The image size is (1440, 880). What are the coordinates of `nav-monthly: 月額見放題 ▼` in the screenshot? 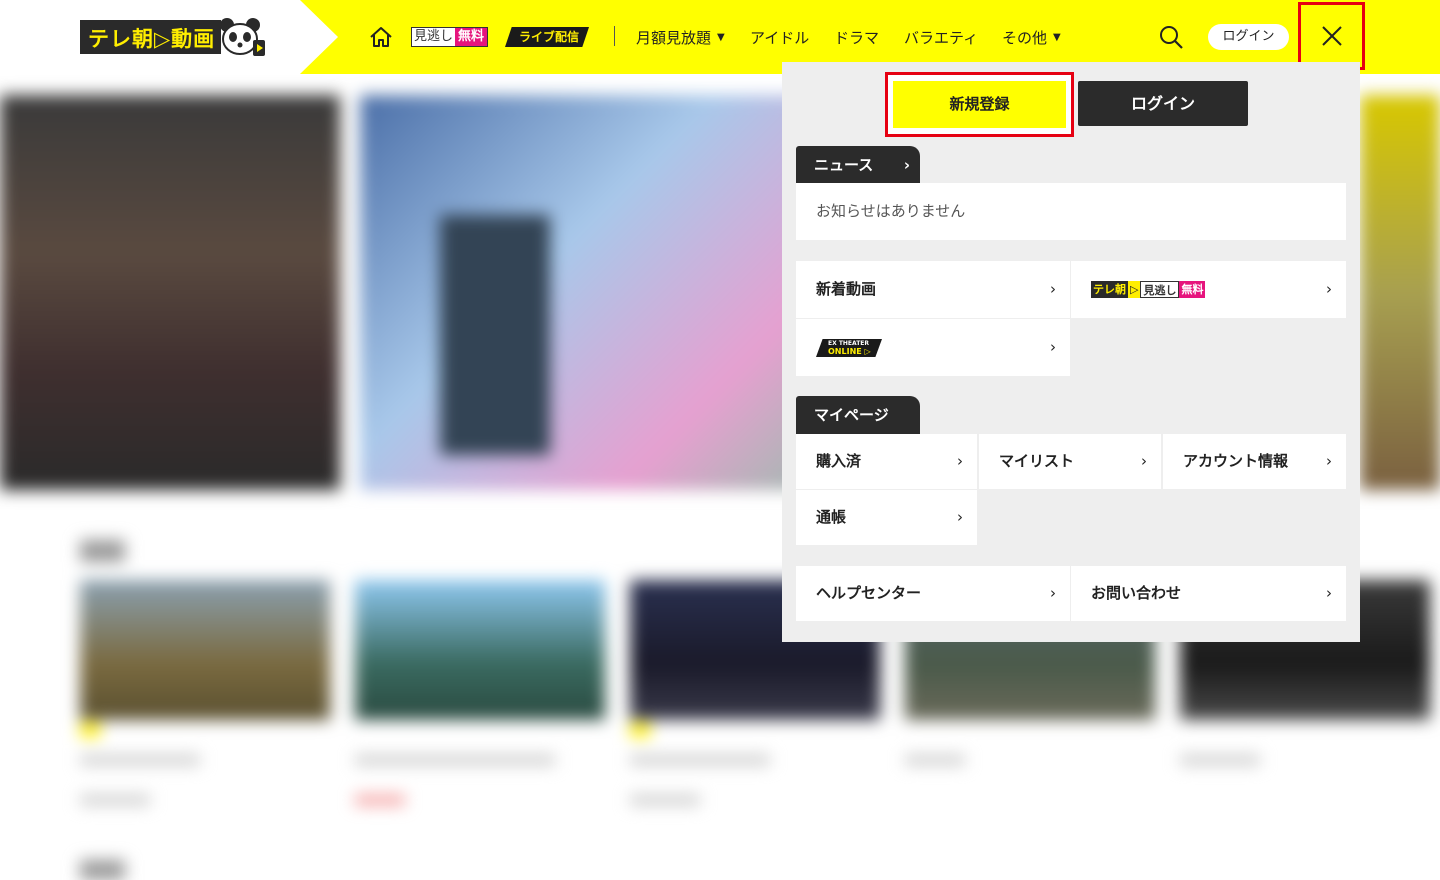 It's located at (680, 37).